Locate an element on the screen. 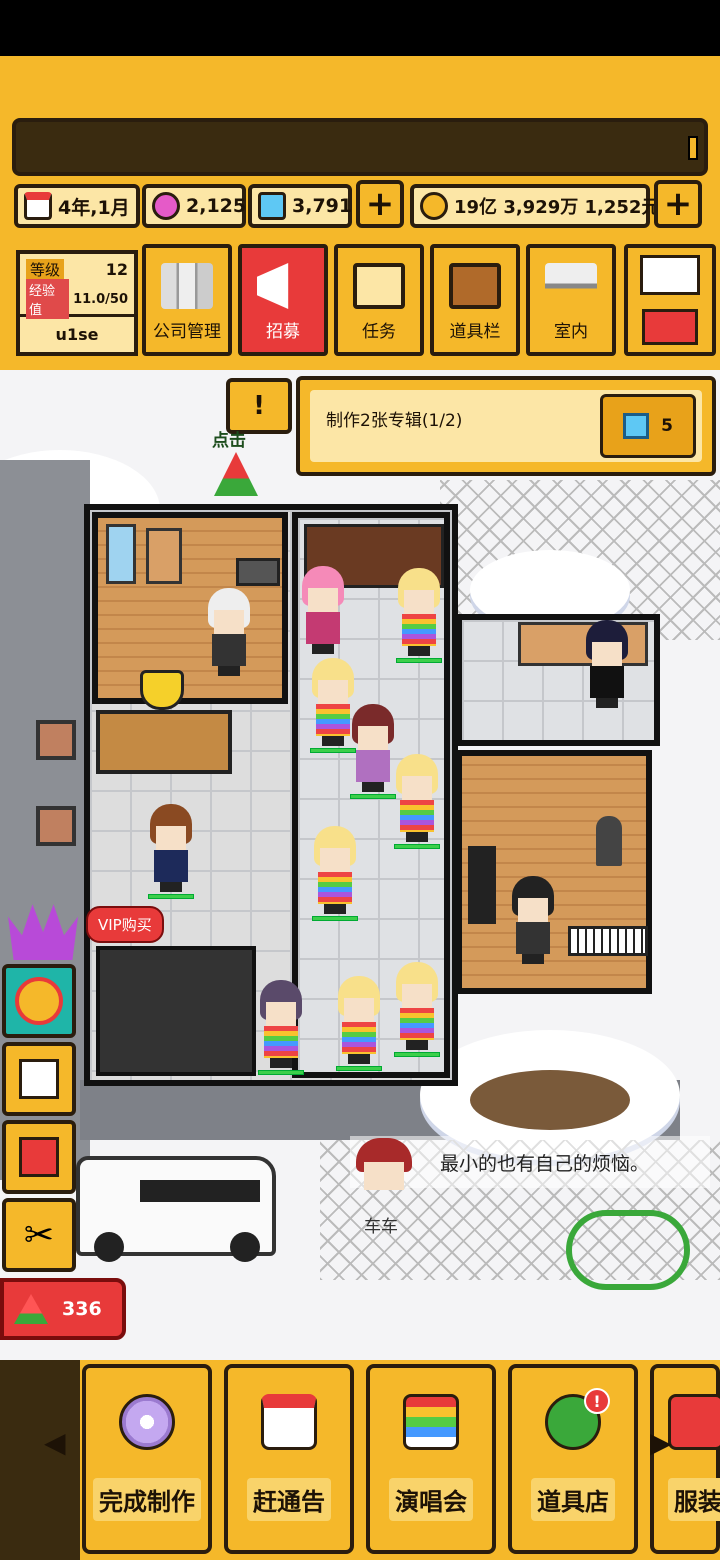 The width and height of the screenshot is (720, 1560). scroll-left-icon: ◀ is located at coordinates (55, 1442).